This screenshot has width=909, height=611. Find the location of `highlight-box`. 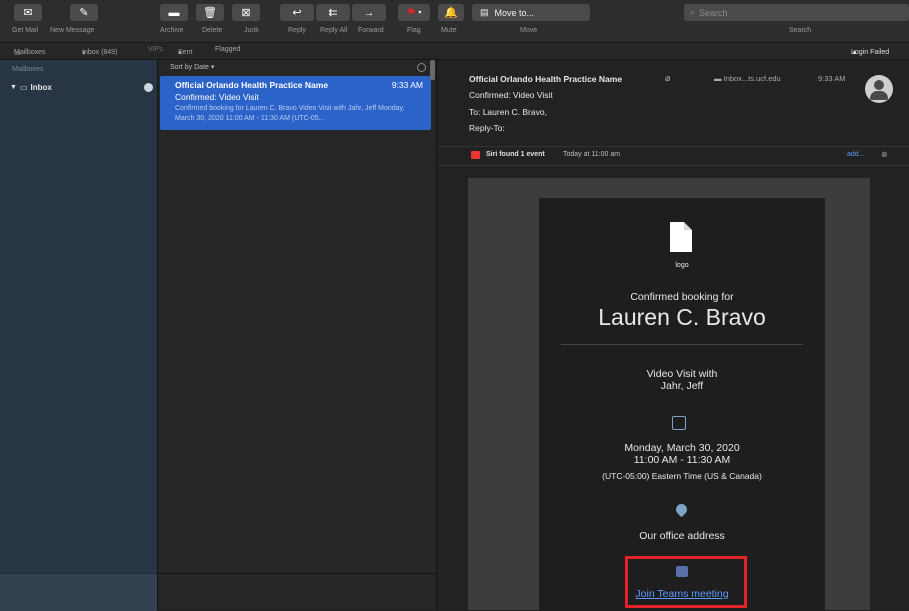

highlight-box is located at coordinates (686, 582).